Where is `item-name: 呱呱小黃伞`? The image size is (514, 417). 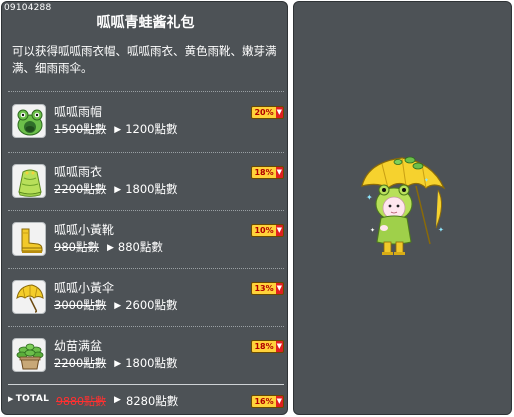 item-name: 呱呱小黃伞 is located at coordinates (84, 288).